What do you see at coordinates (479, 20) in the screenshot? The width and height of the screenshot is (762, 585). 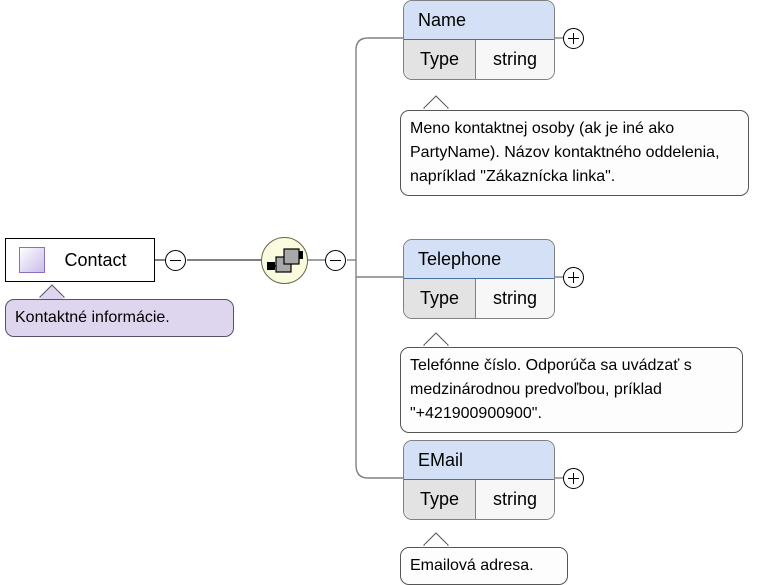 I see `element-name-label: Name` at bounding box center [479, 20].